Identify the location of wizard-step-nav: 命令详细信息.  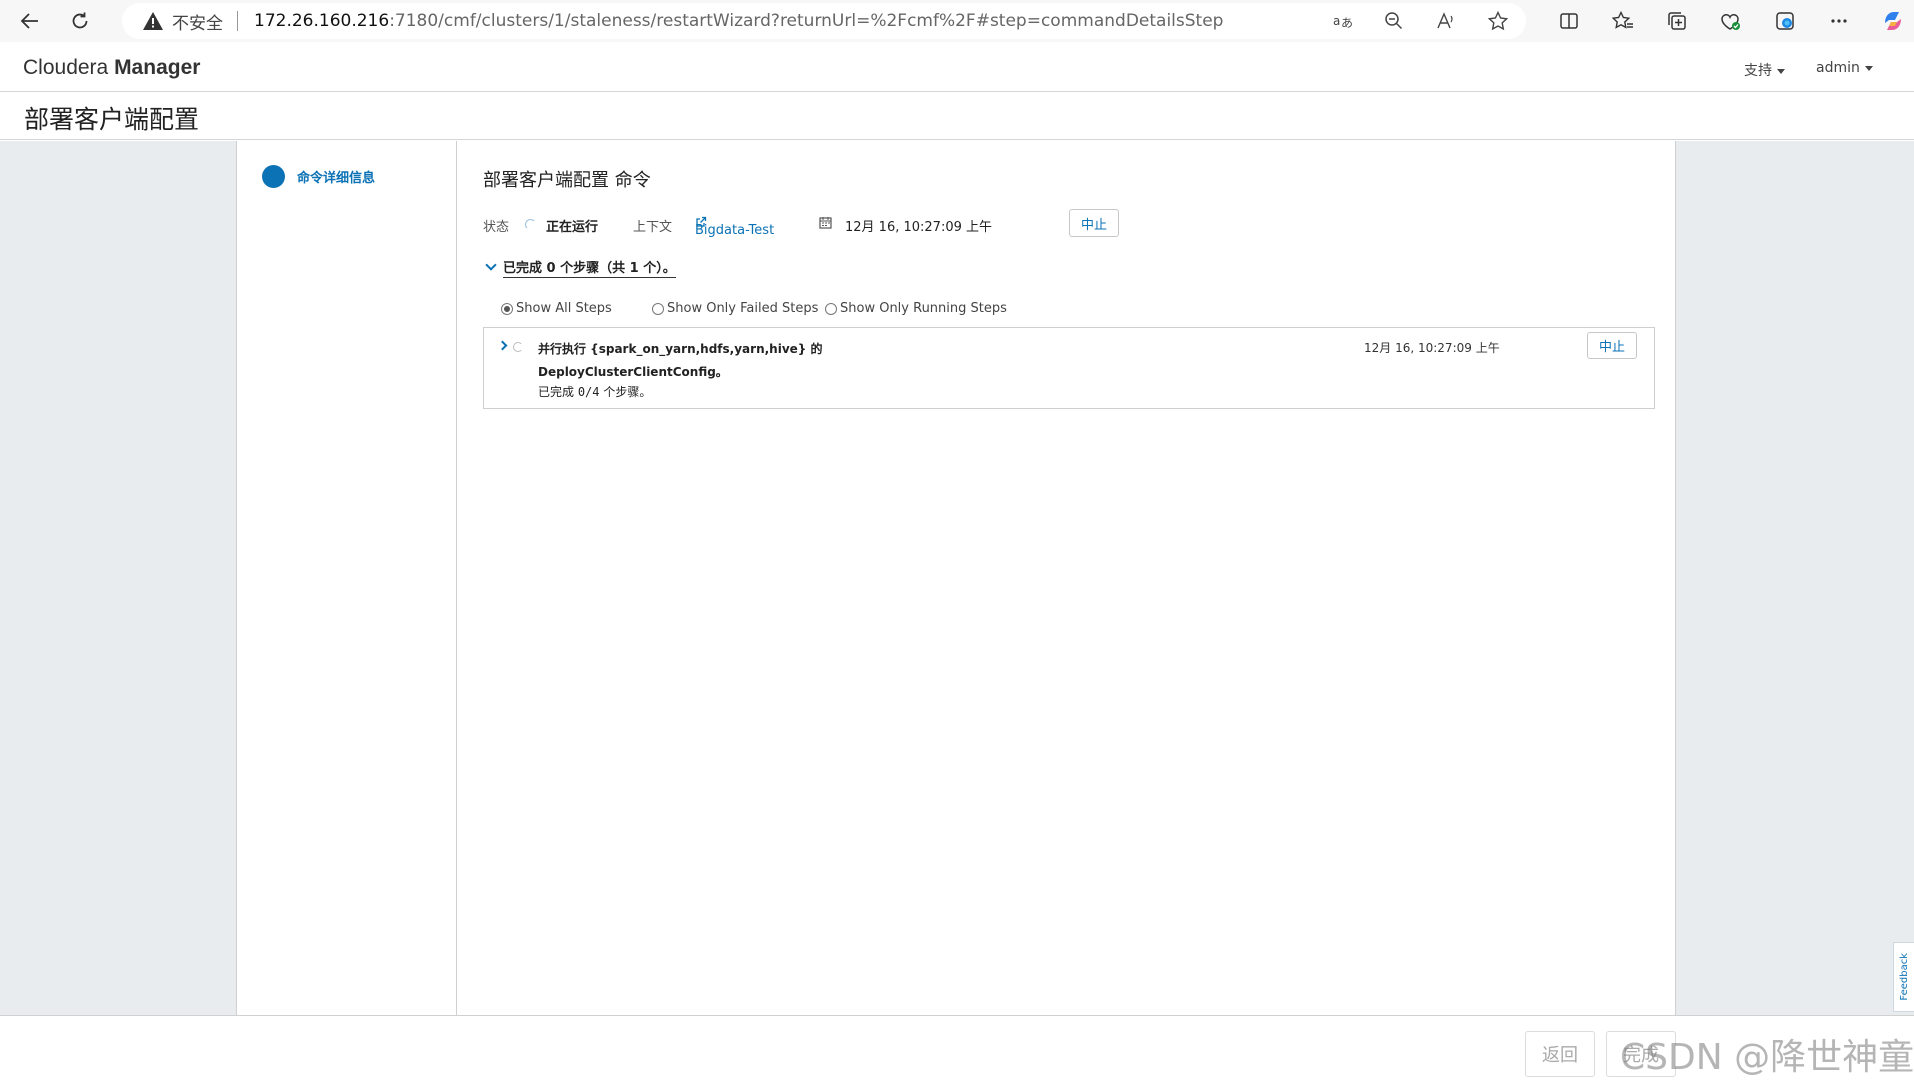
(347, 578).